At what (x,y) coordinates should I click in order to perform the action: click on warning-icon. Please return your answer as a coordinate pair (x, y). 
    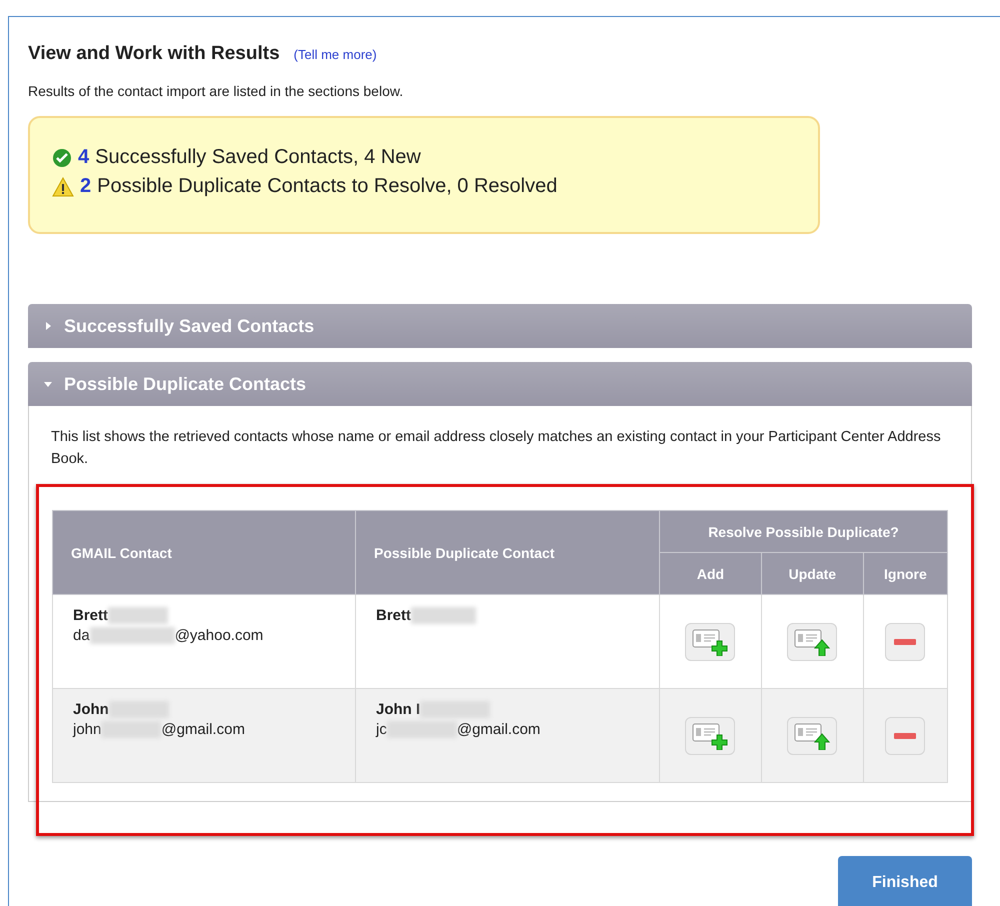
    Looking at the image, I should click on (63, 186).